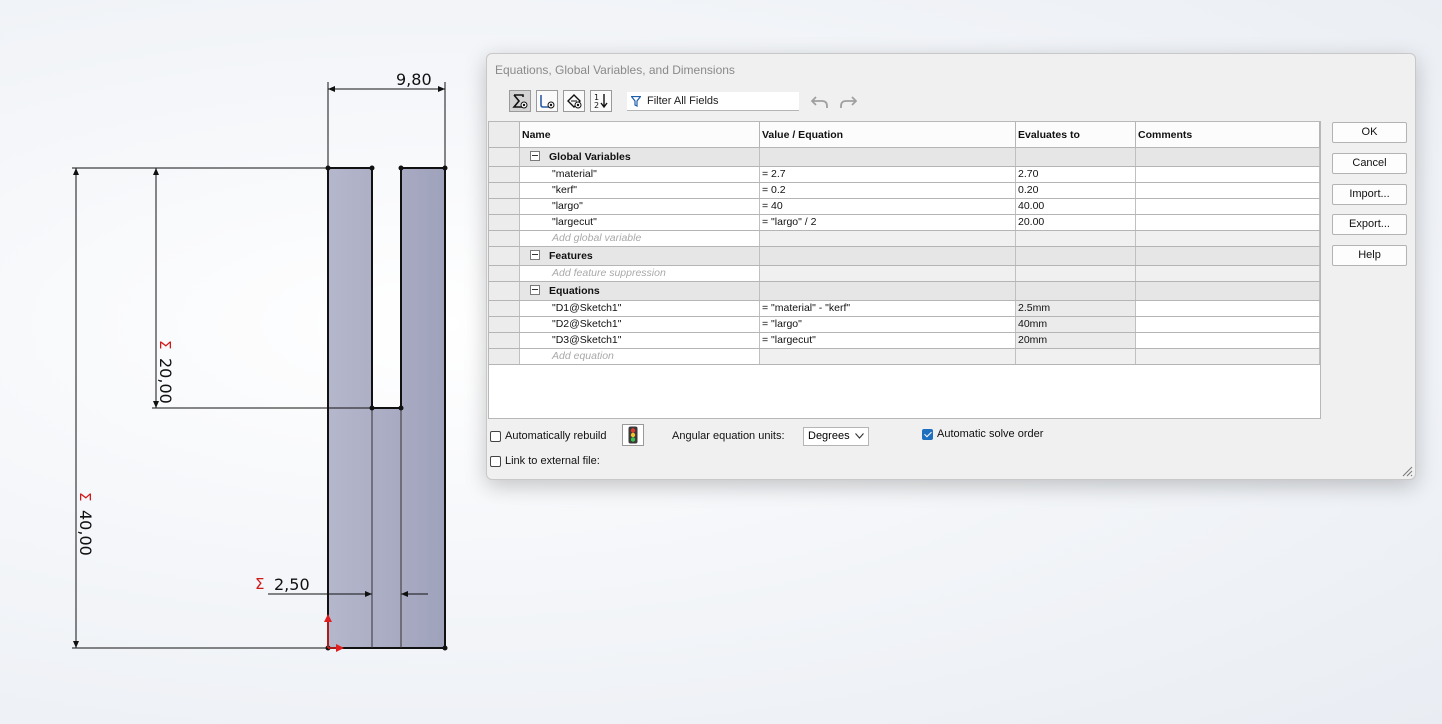 The width and height of the screenshot is (1442, 724). I want to click on section-features: Features, so click(904, 256).